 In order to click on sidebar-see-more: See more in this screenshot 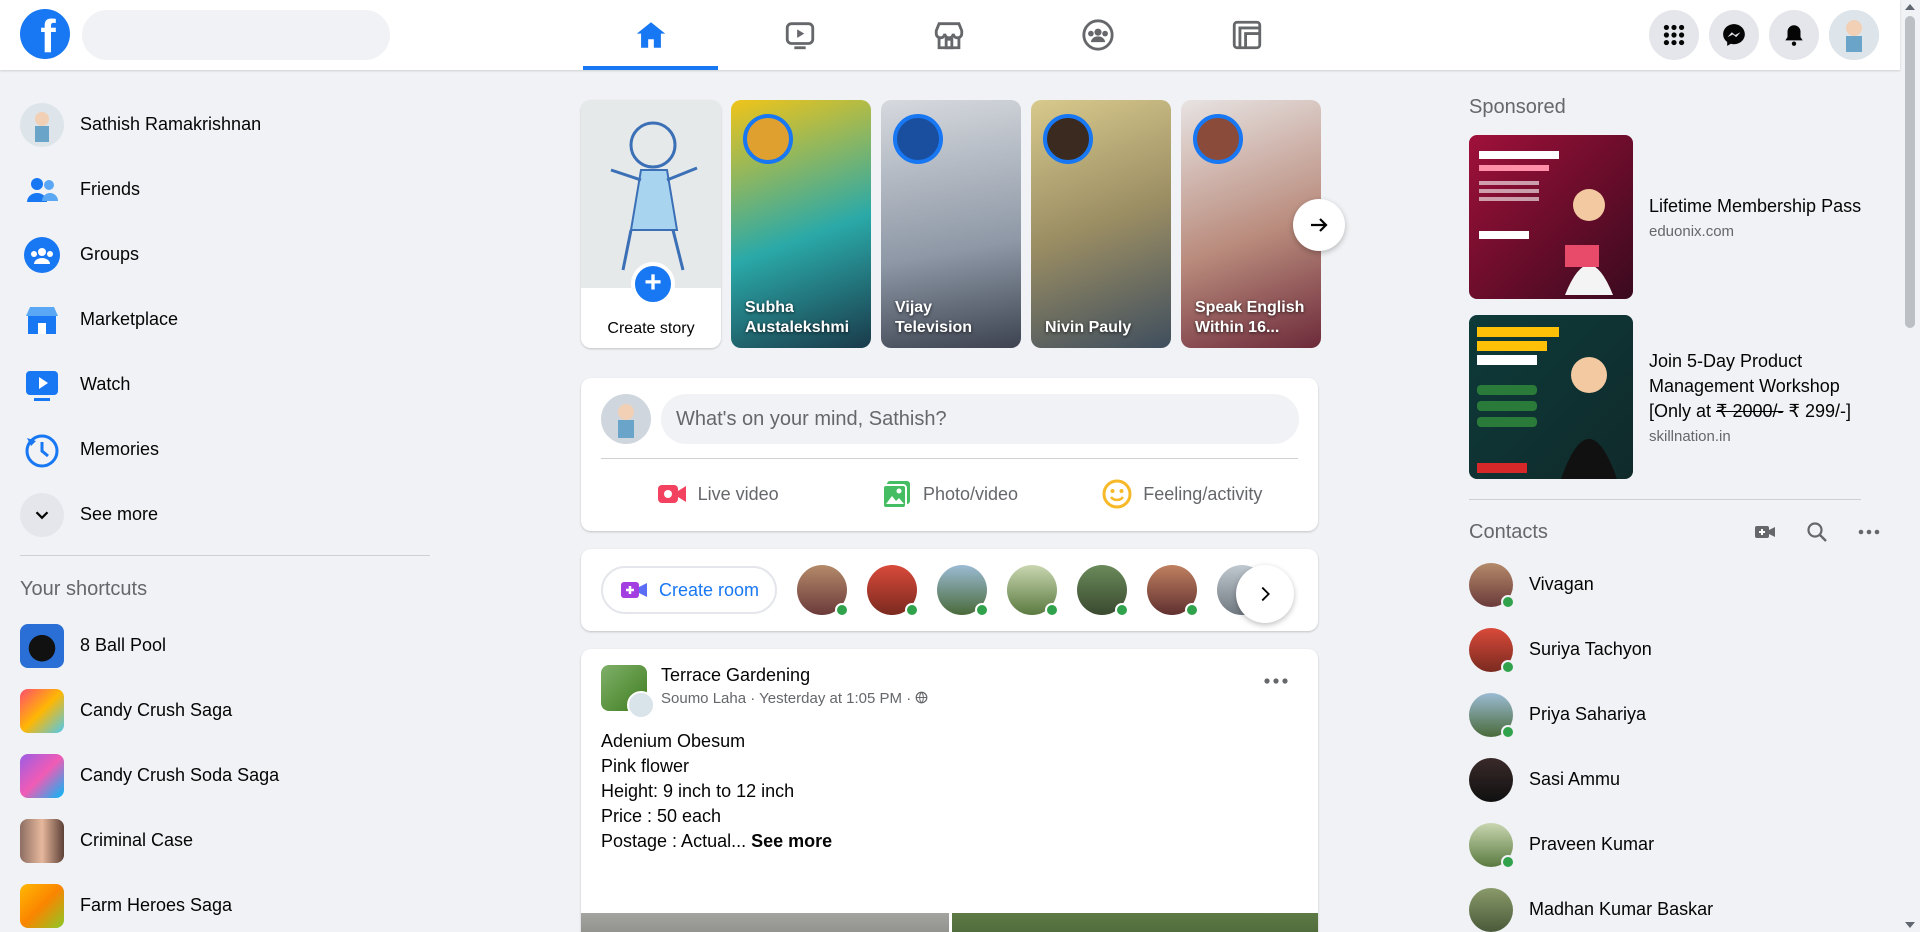, I will do `click(223, 514)`.